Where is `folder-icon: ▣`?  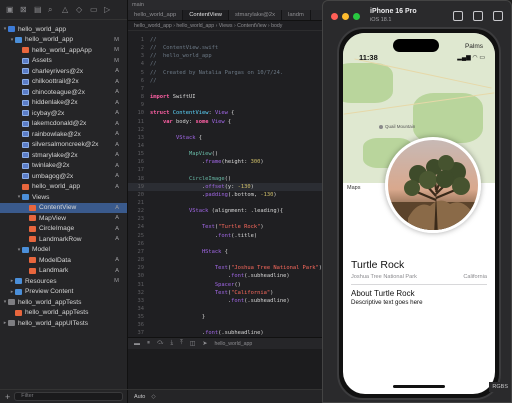 folder-icon: ▣ is located at coordinates (10, 9).